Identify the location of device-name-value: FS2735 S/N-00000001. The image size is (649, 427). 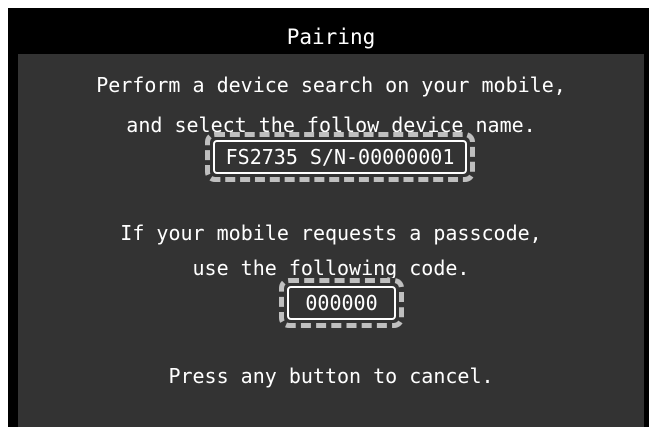
(340, 157).